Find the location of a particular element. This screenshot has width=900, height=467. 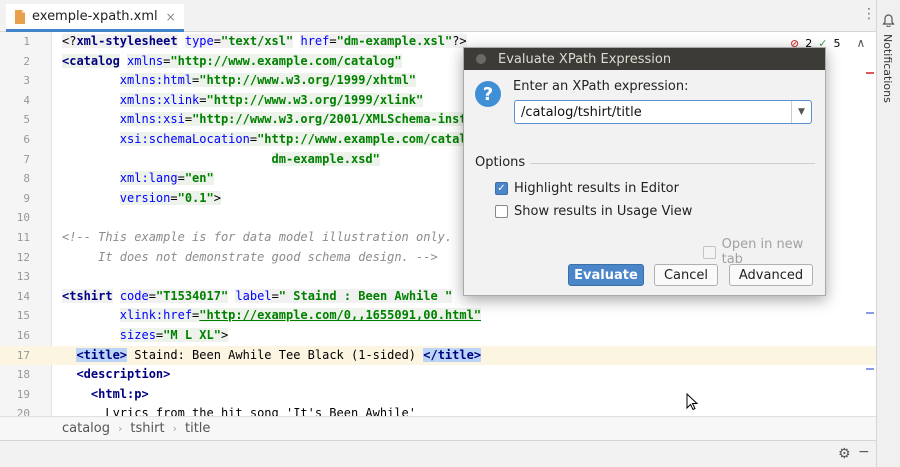

chevron-down-icon: ▼ is located at coordinates (801, 112).